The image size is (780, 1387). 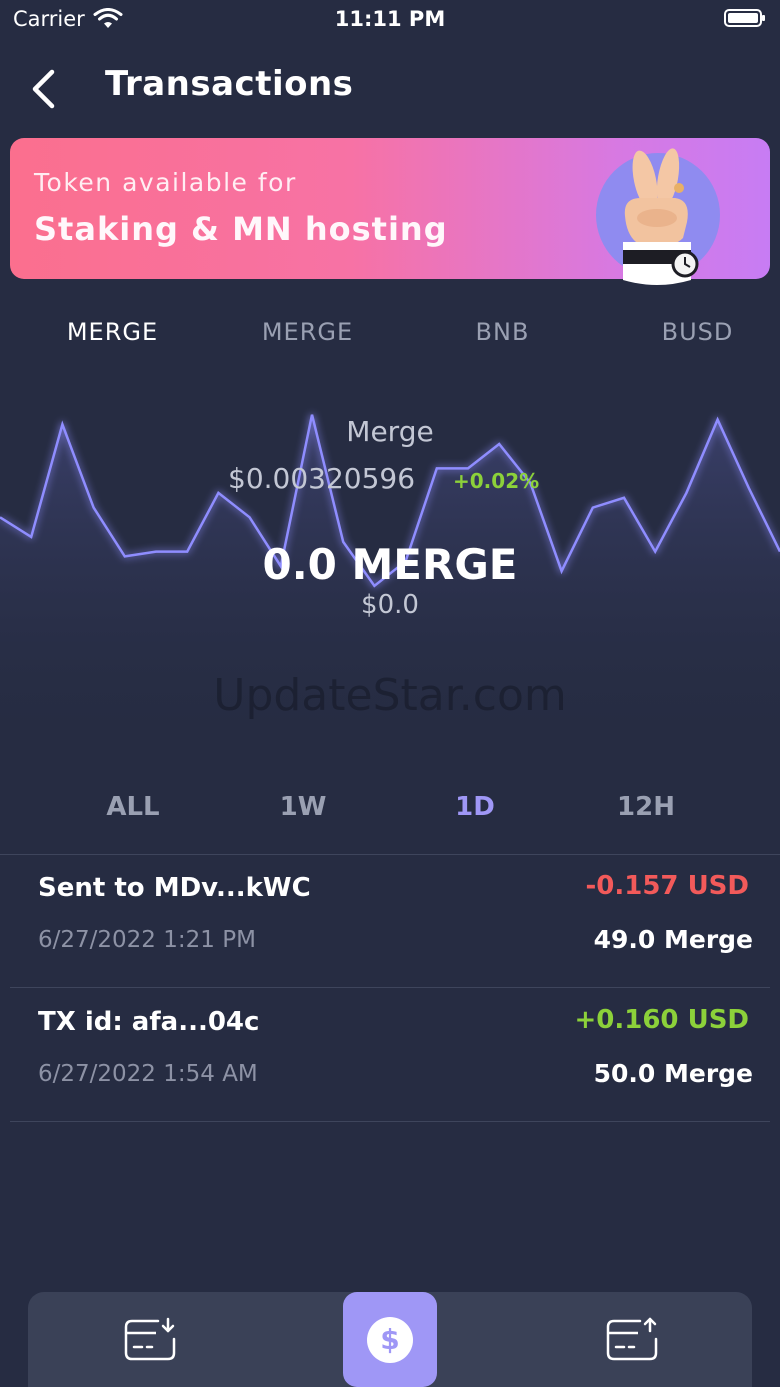 What do you see at coordinates (673, 939) in the screenshot?
I see `transaction-amount: 49.0 Merge` at bounding box center [673, 939].